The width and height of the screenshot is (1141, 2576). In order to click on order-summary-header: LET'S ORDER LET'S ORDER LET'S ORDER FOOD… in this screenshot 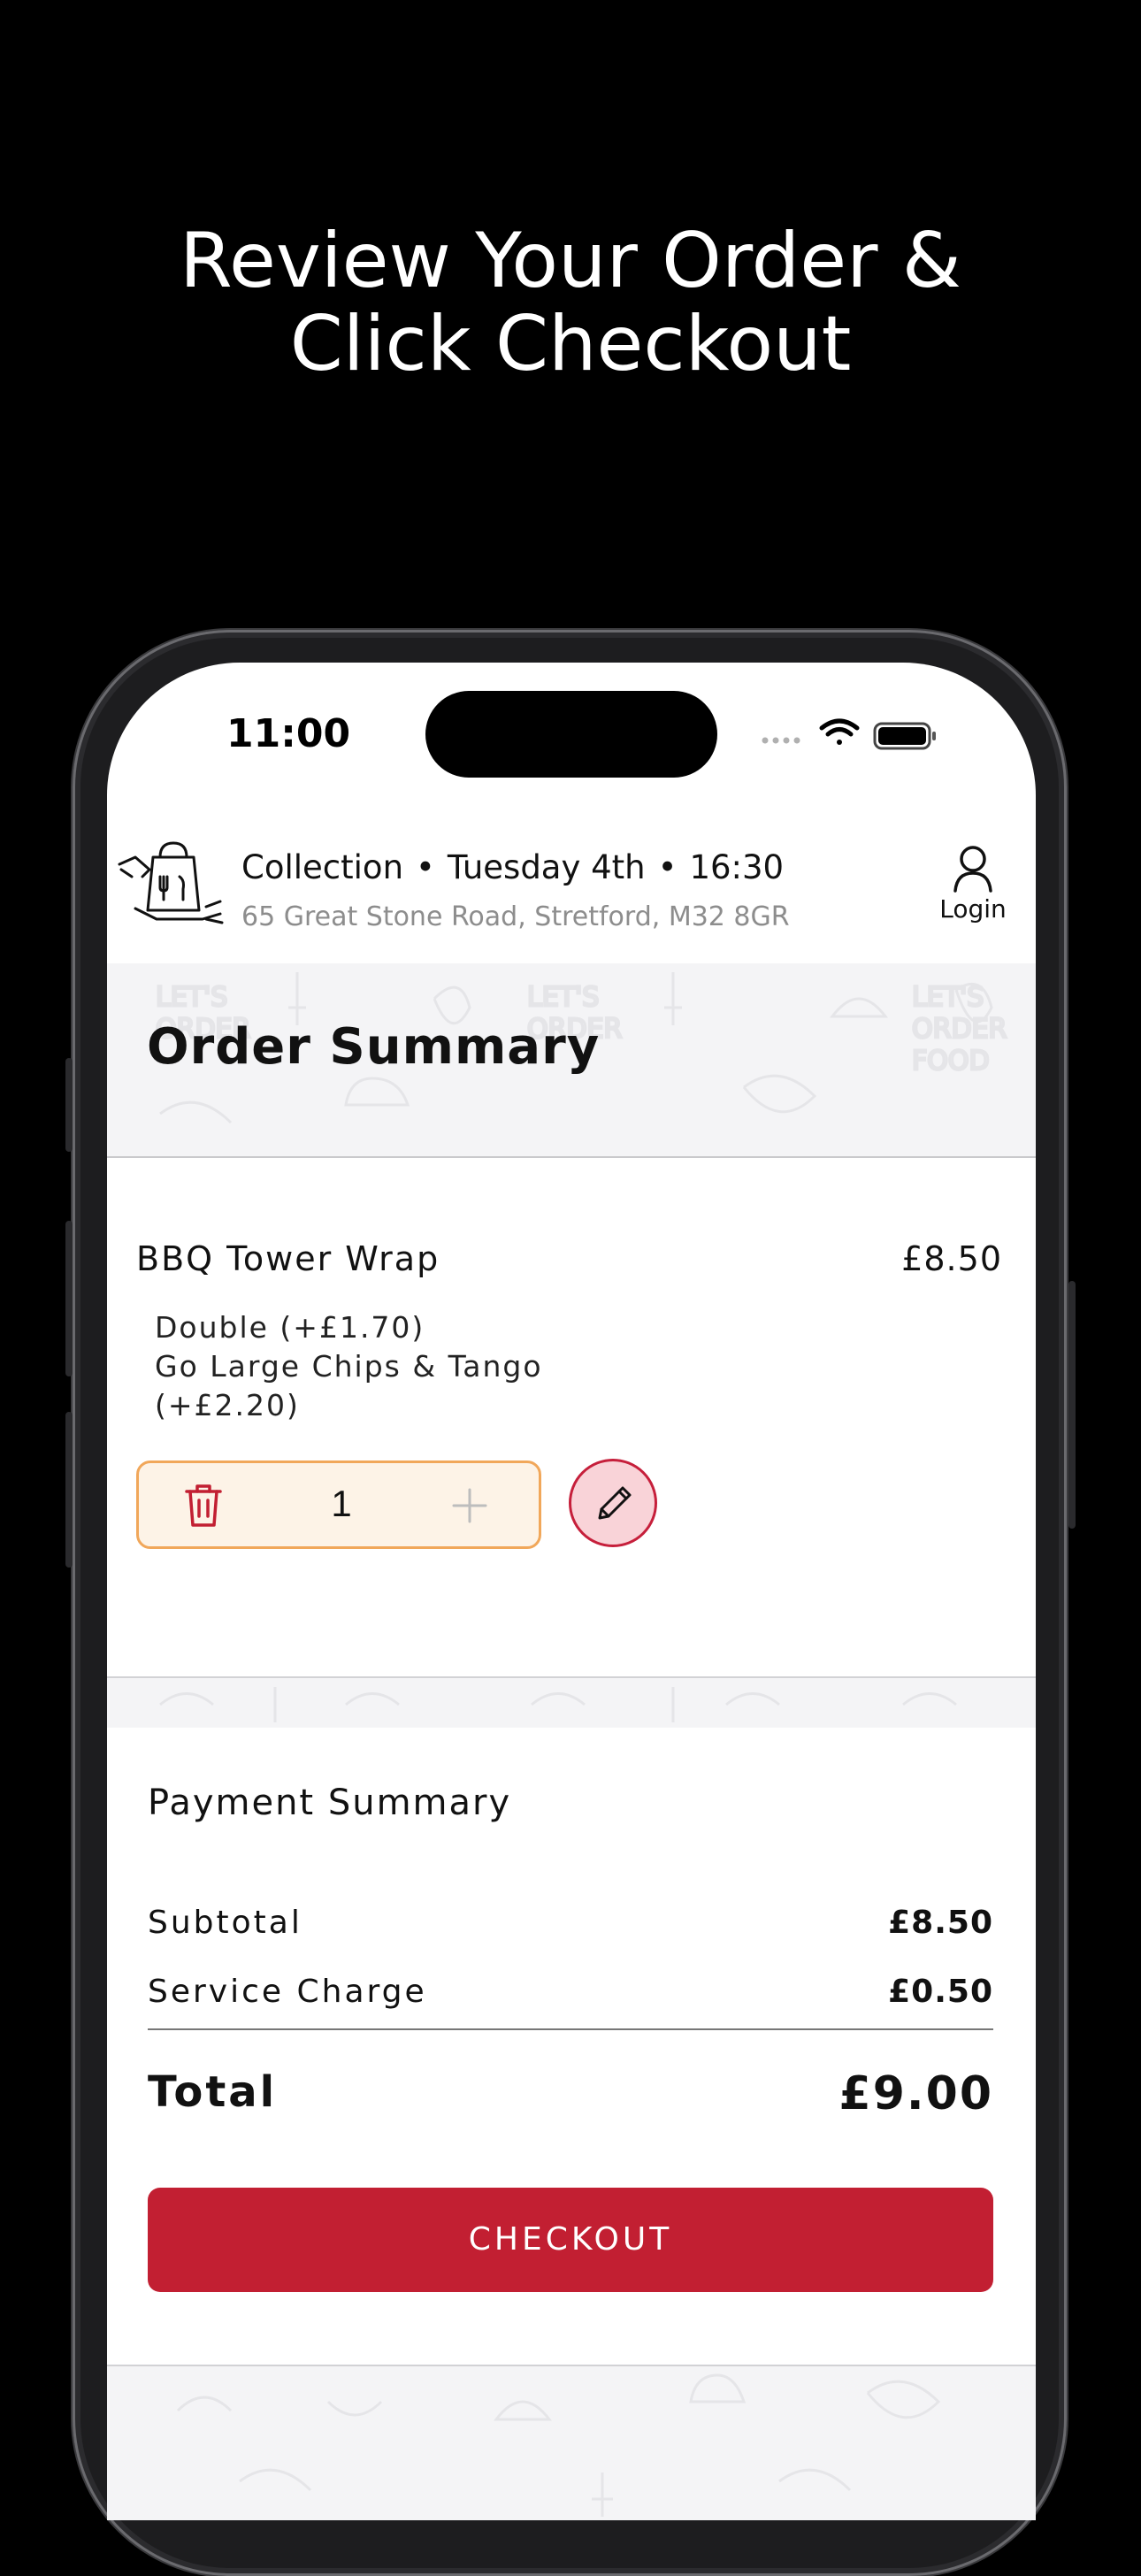, I will do `click(571, 1061)`.